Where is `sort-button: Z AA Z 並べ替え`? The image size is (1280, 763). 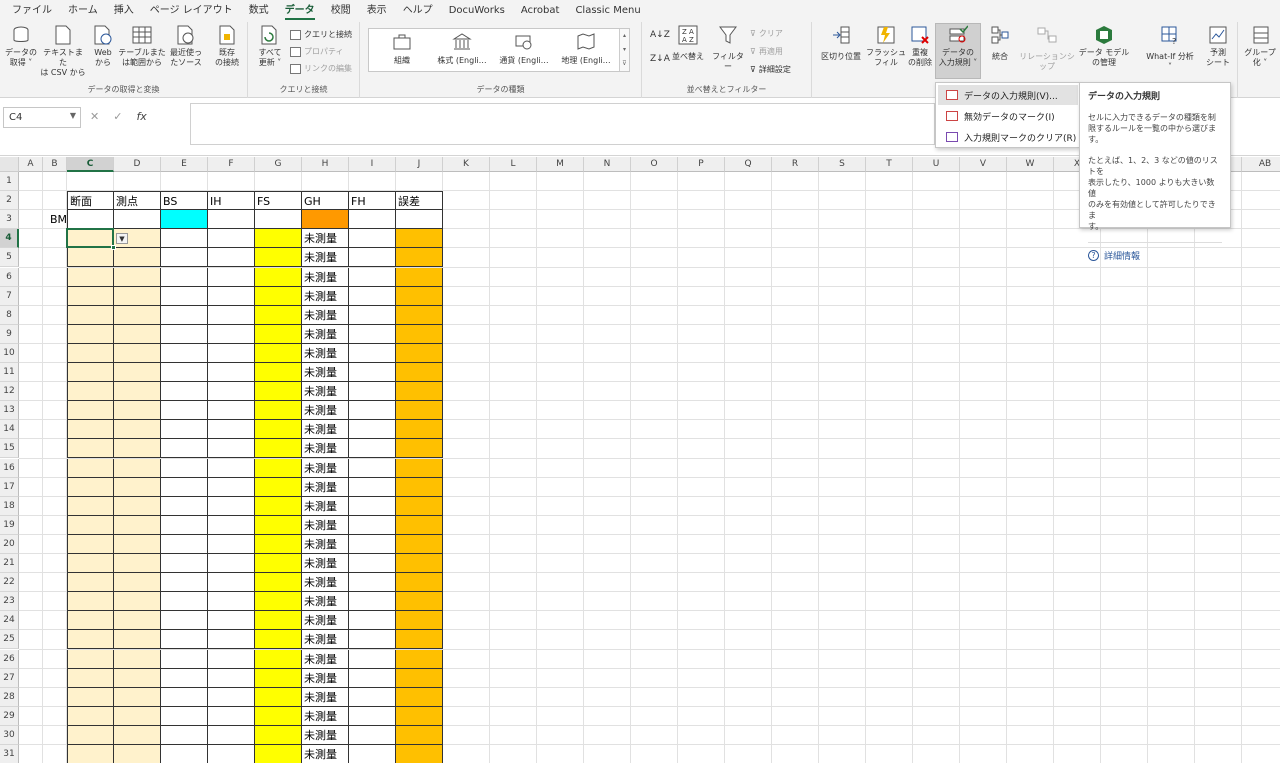
sort-button: Z AA Z 並べ替え is located at coordinates (688, 43).